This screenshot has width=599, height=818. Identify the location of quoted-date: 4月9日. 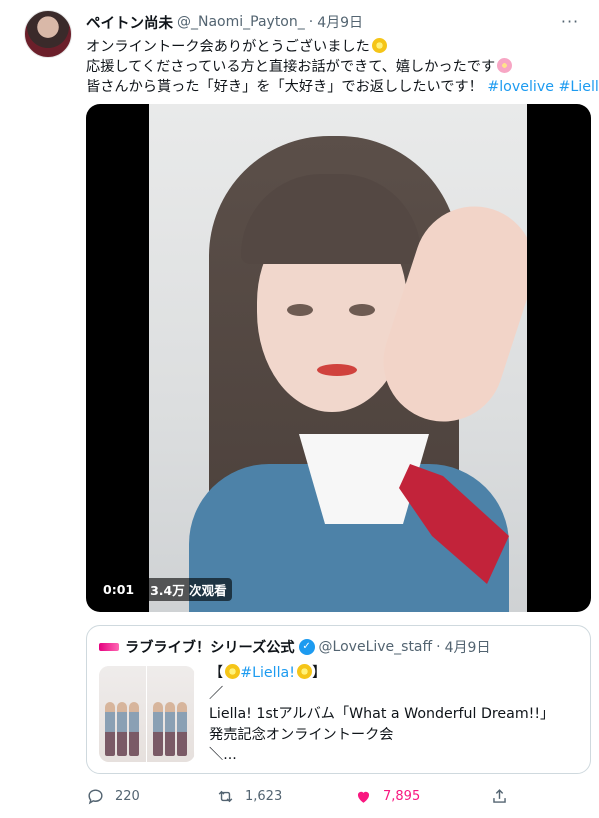
(468, 647).